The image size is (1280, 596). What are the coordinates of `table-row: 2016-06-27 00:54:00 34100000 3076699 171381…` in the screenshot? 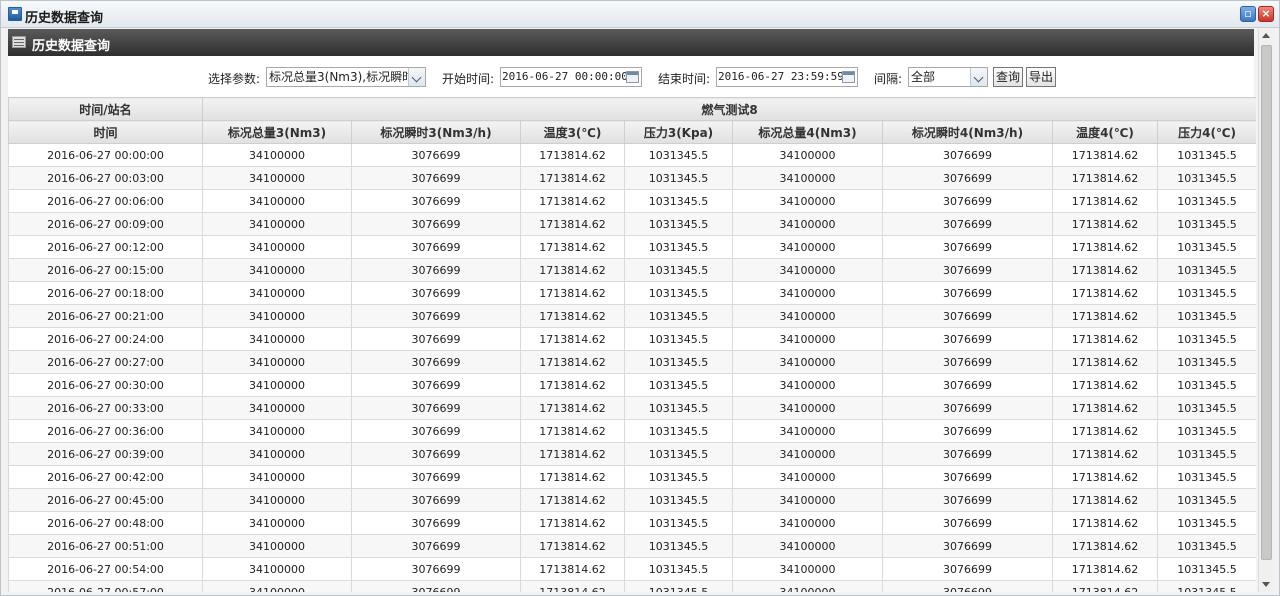 It's located at (632, 569).